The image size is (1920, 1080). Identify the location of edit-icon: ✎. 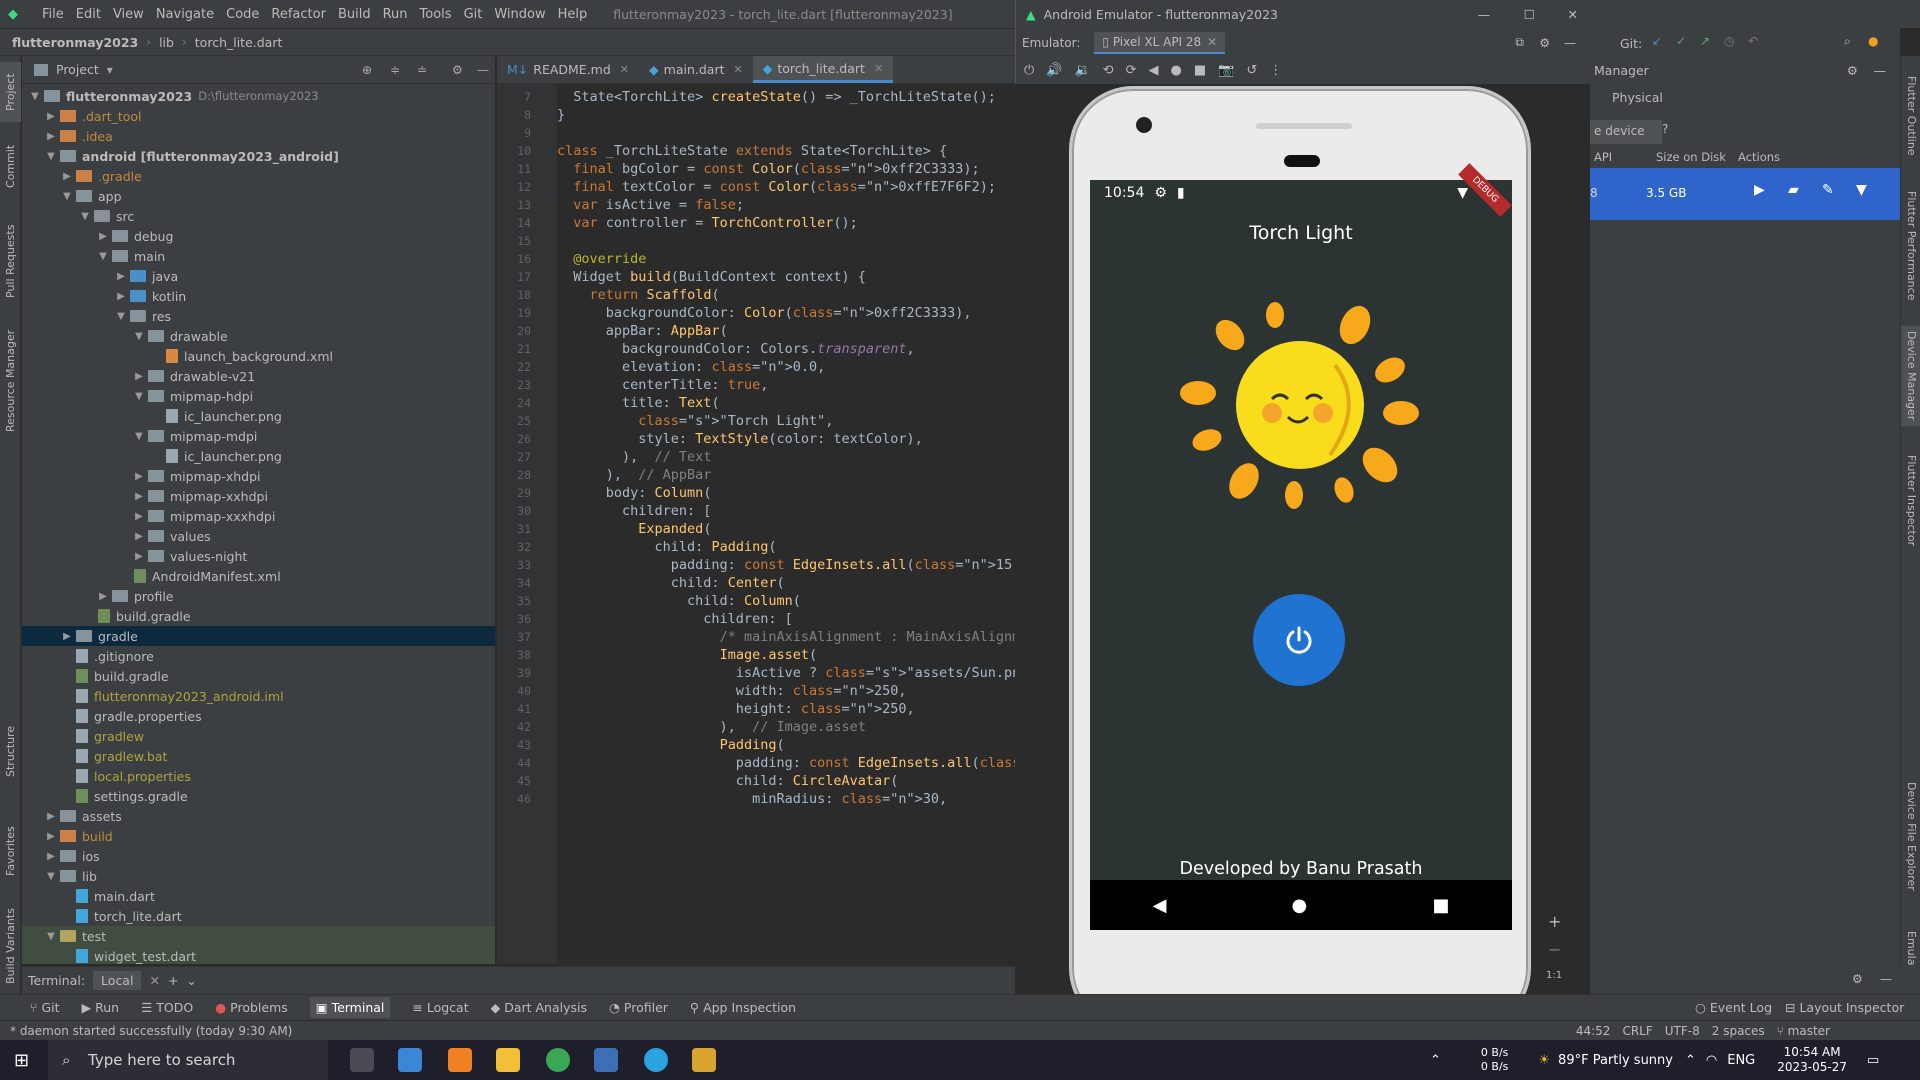
(1828, 190).